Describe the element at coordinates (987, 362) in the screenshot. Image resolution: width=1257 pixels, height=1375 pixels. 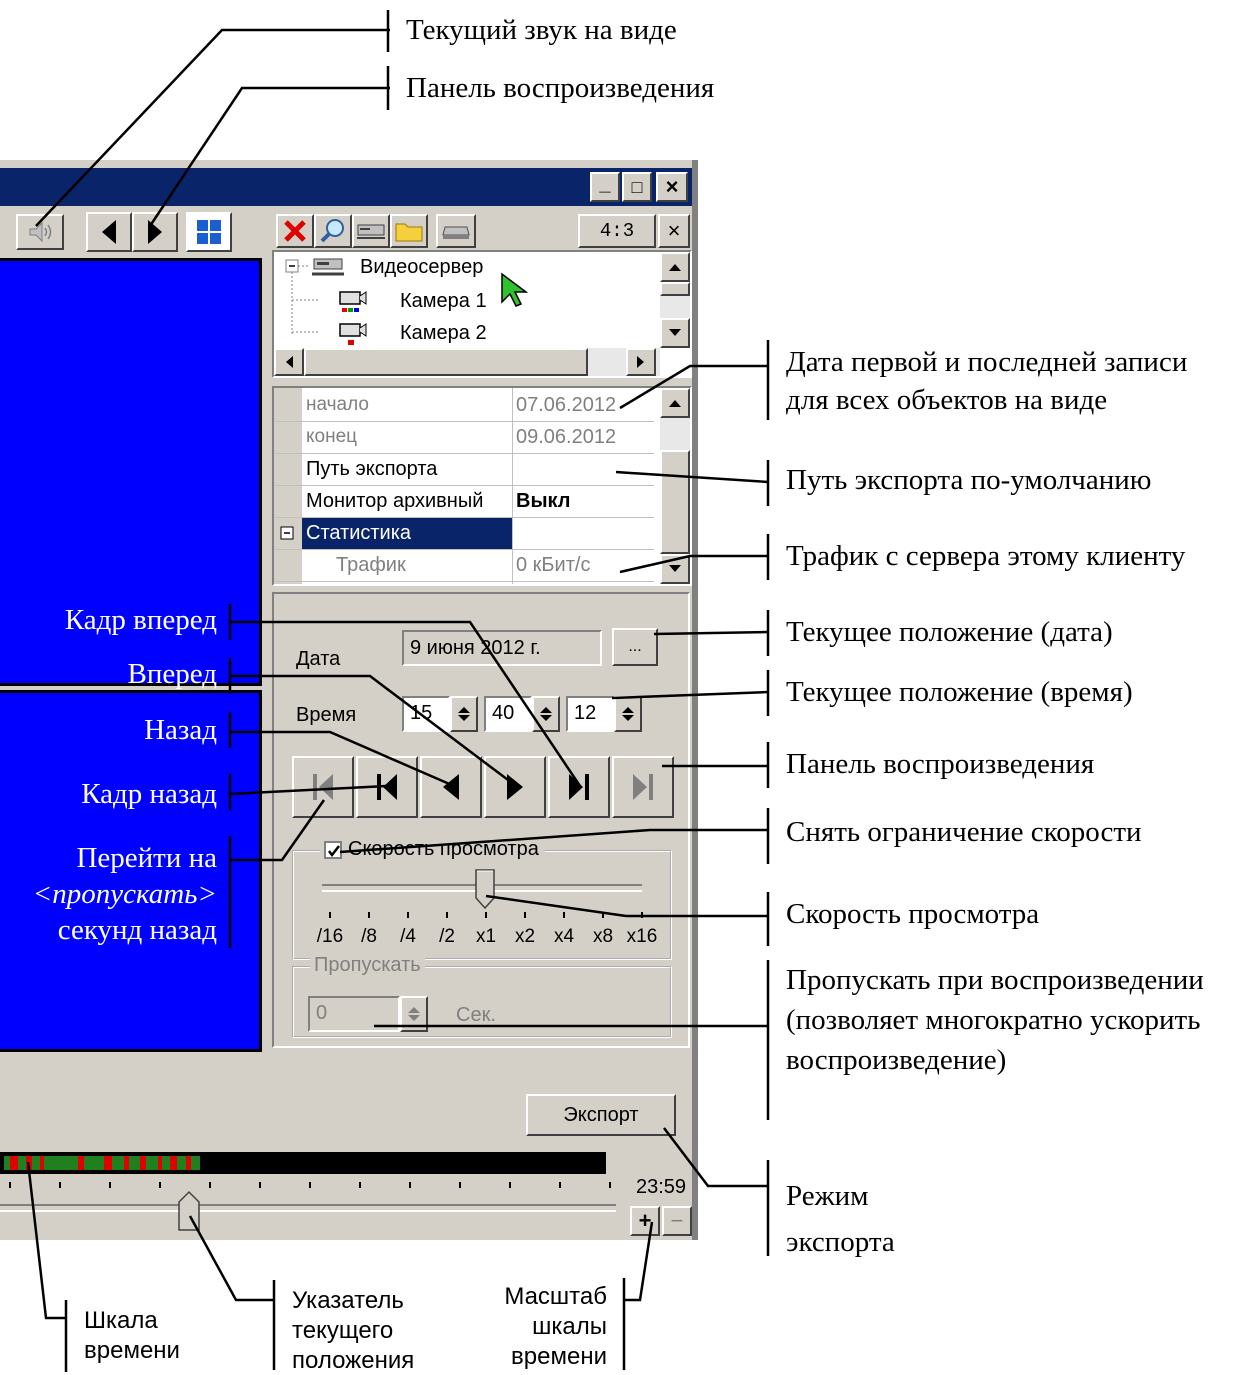
I see `annot-dates-1: Дата первой и последней записи` at that location.